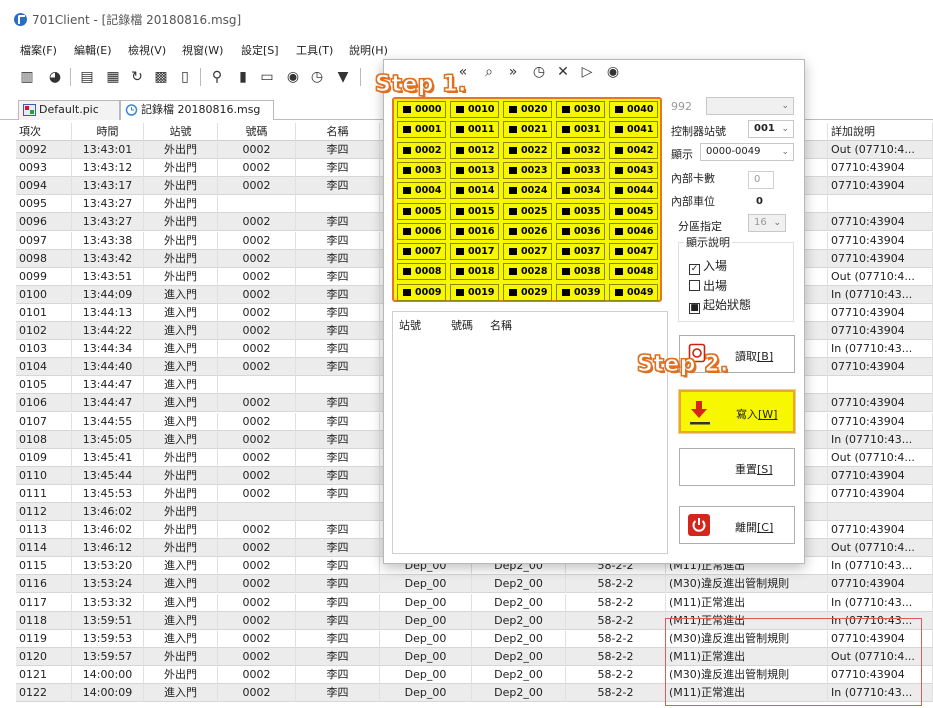 This screenshot has height=708, width=933. I want to click on io-point-button: 0043, so click(633, 170).